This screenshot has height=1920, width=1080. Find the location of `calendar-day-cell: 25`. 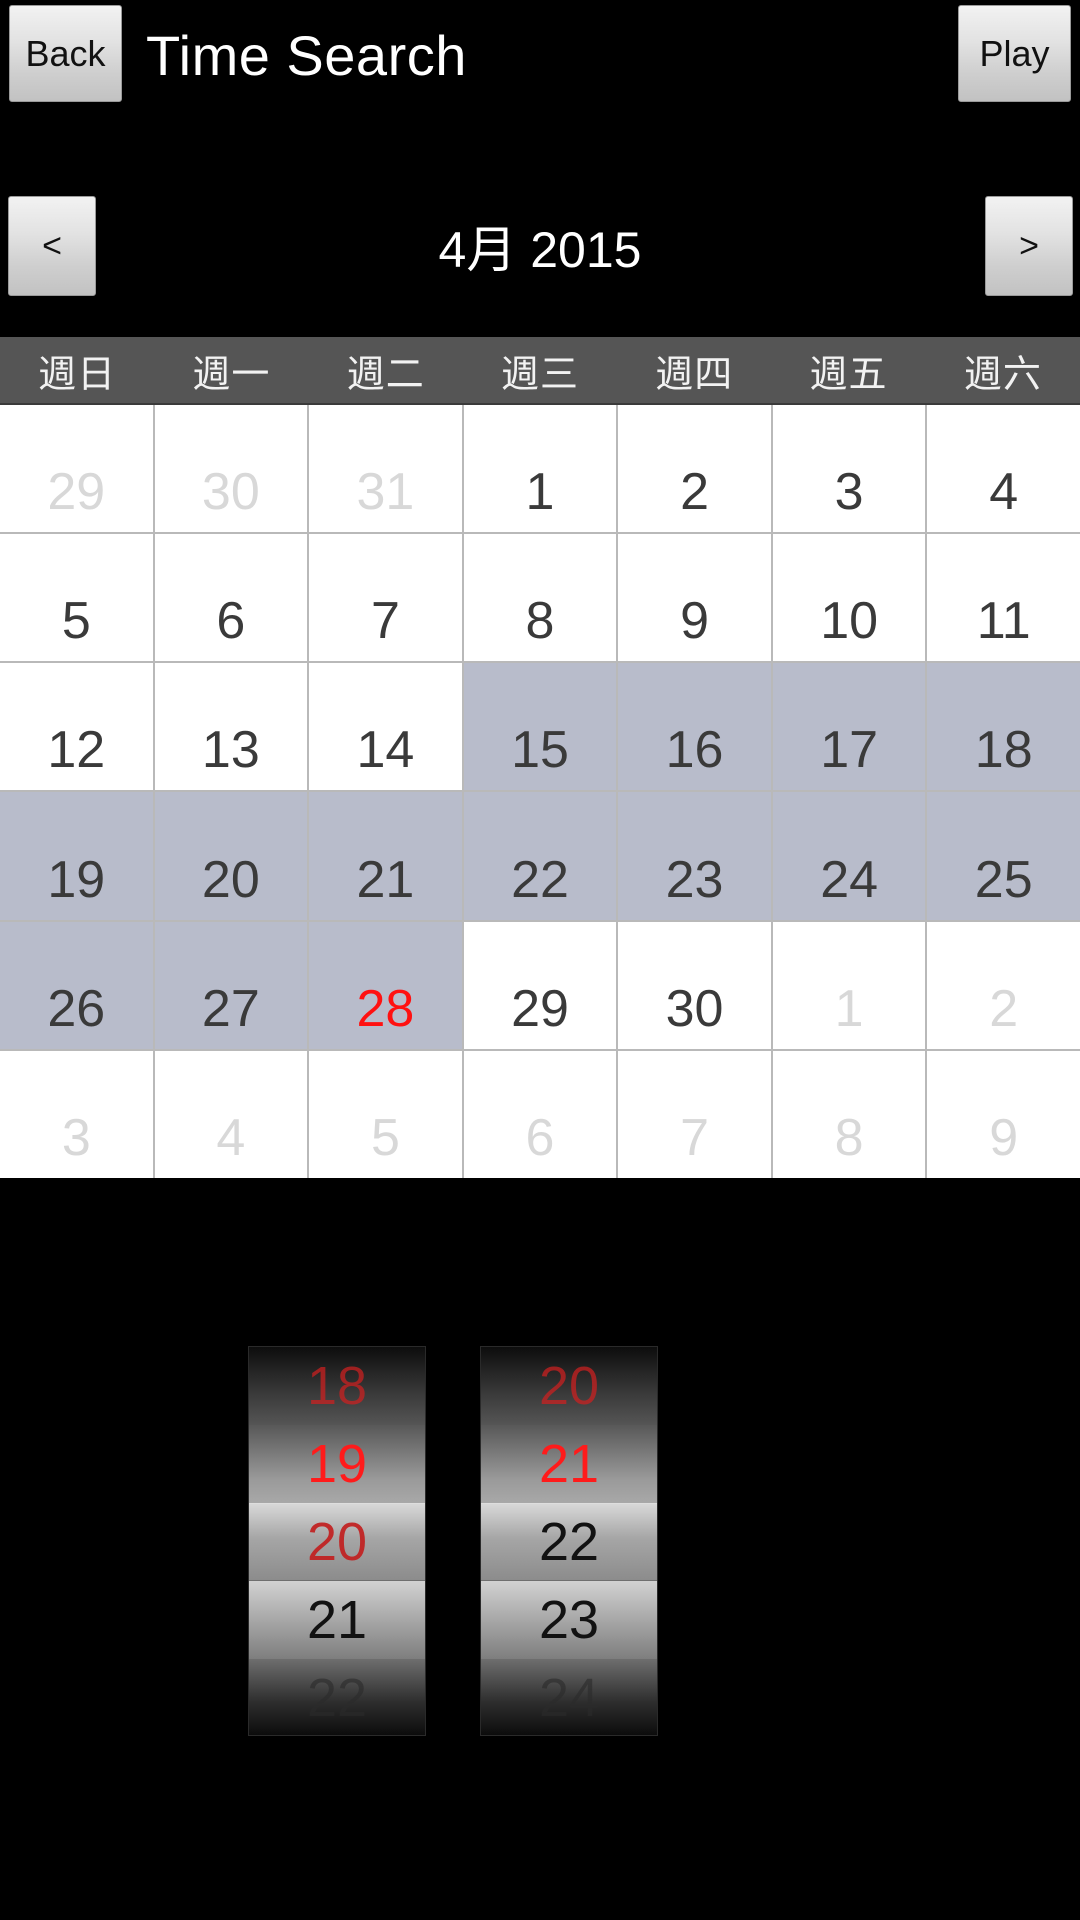

calendar-day-cell: 25 is located at coordinates (1003, 856).